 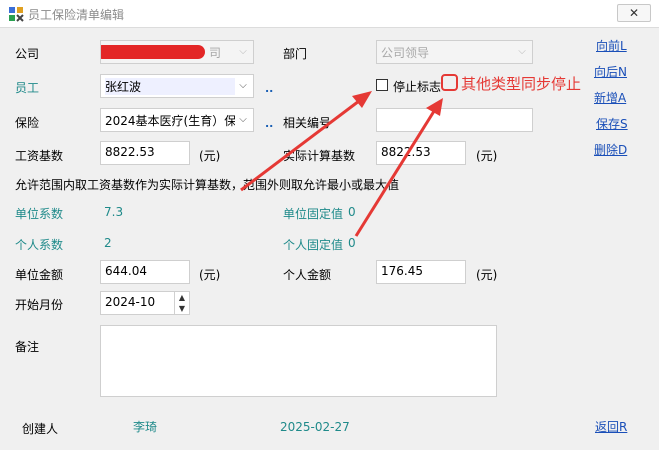 I want to click on company-label: 公司, so click(x=27, y=54).